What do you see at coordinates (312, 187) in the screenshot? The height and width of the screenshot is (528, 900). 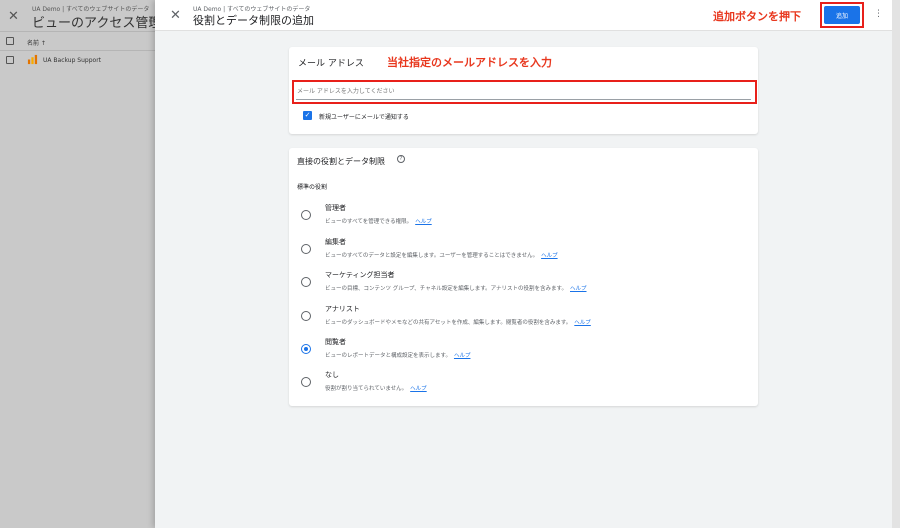 I see `standard-roles-label: 標準の役割` at bounding box center [312, 187].